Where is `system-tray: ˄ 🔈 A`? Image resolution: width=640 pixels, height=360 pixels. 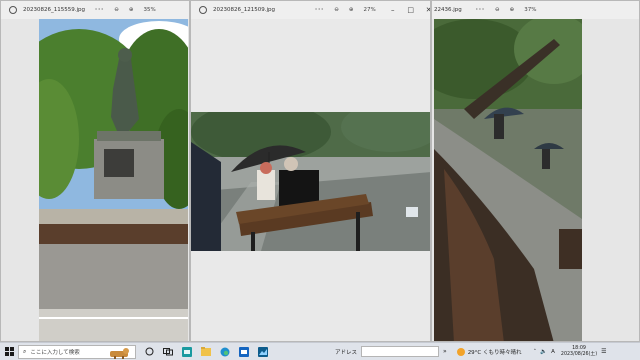 system-tray: ˄ 🔈 A is located at coordinates (542, 352).